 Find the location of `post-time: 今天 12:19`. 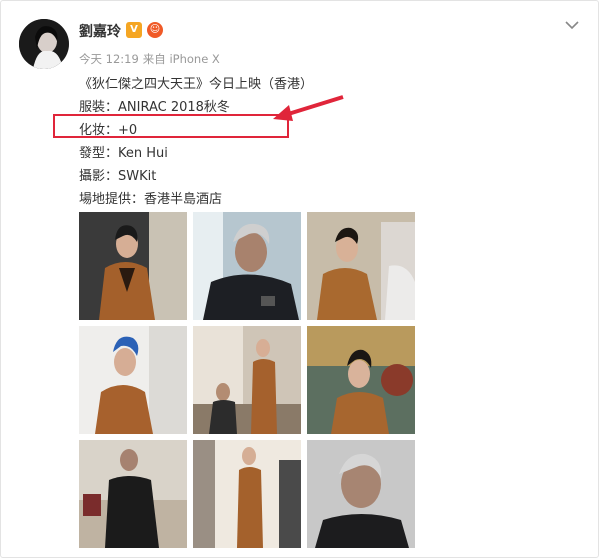

post-time: 今天 12:19 is located at coordinates (109, 59).